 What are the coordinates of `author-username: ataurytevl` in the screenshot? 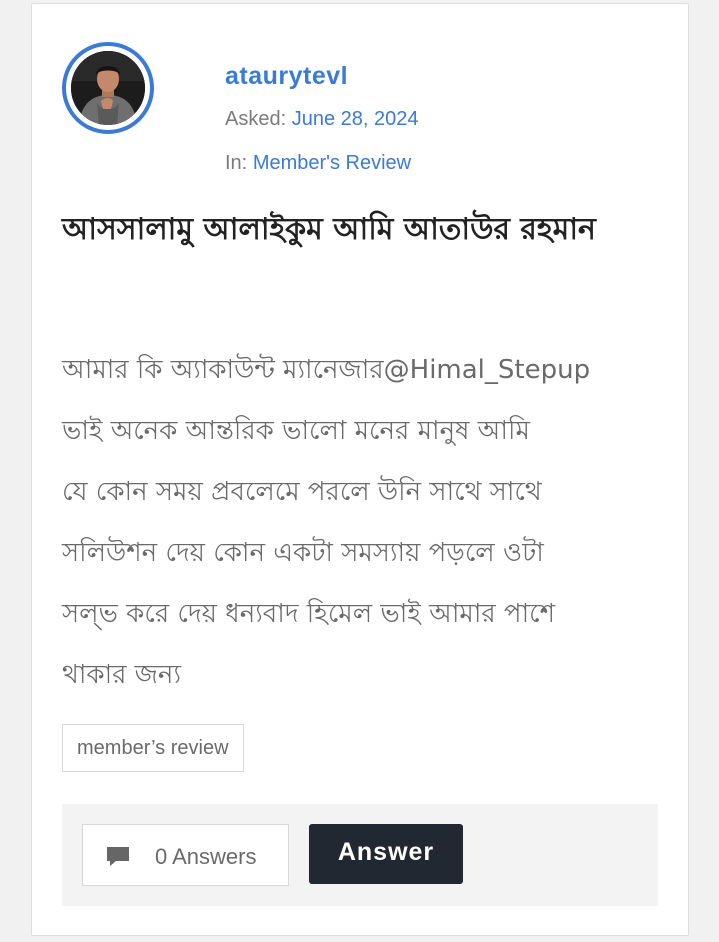 It's located at (286, 76).